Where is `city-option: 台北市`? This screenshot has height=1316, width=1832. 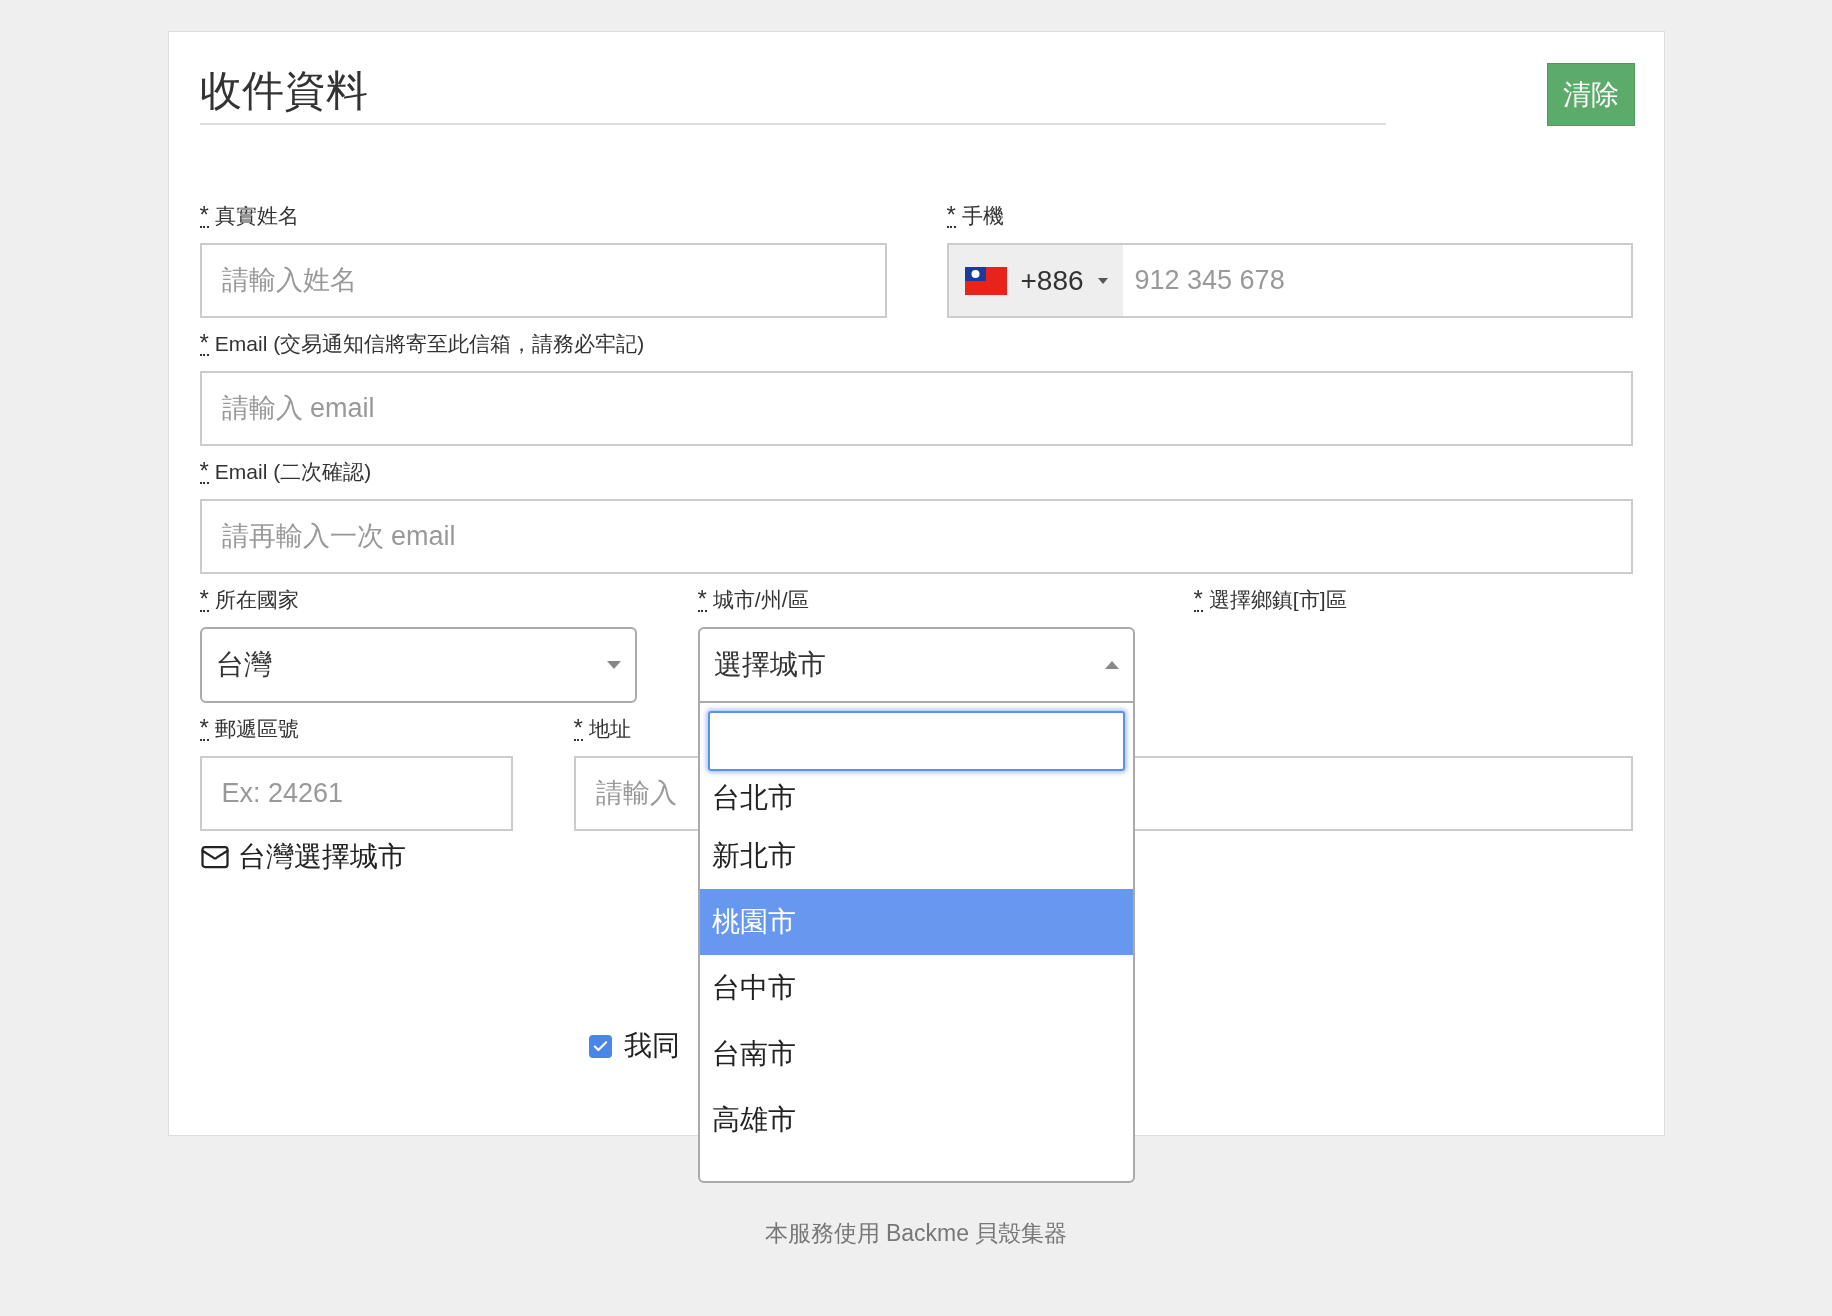
city-option: 台北市 is located at coordinates (916, 798).